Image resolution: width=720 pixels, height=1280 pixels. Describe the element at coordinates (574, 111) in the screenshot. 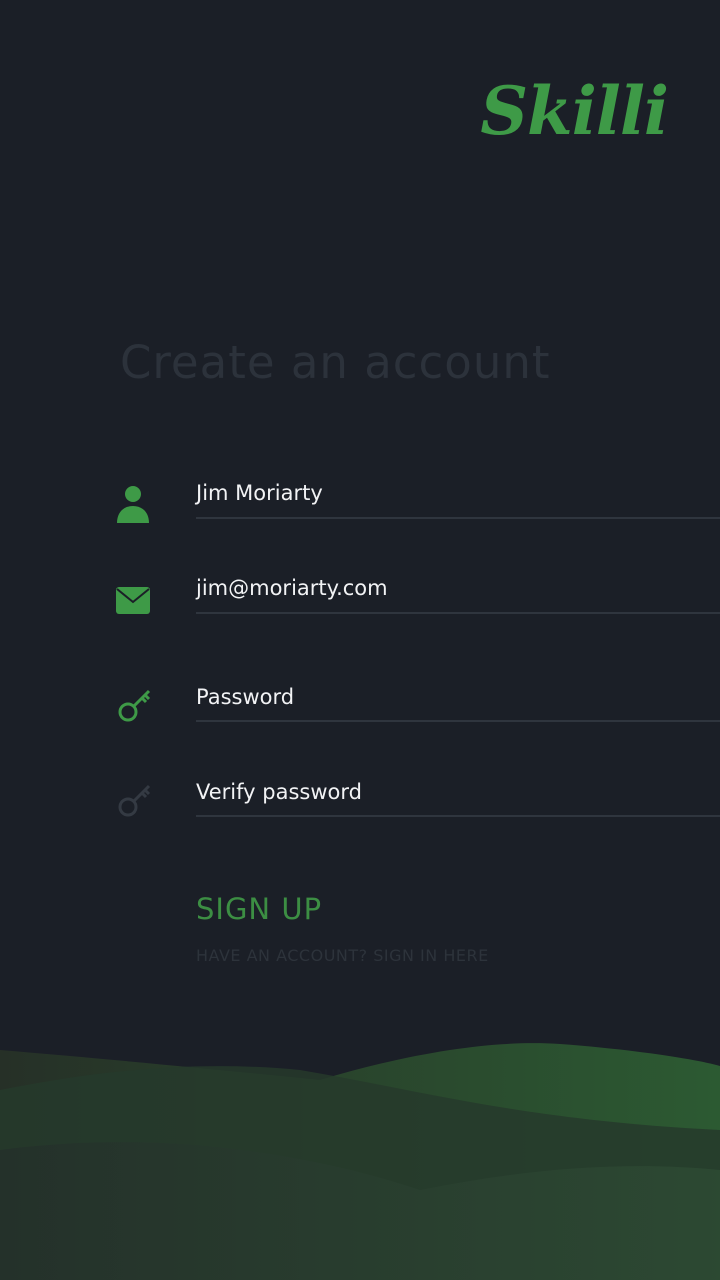

I see `app-logo: Skilli` at that location.